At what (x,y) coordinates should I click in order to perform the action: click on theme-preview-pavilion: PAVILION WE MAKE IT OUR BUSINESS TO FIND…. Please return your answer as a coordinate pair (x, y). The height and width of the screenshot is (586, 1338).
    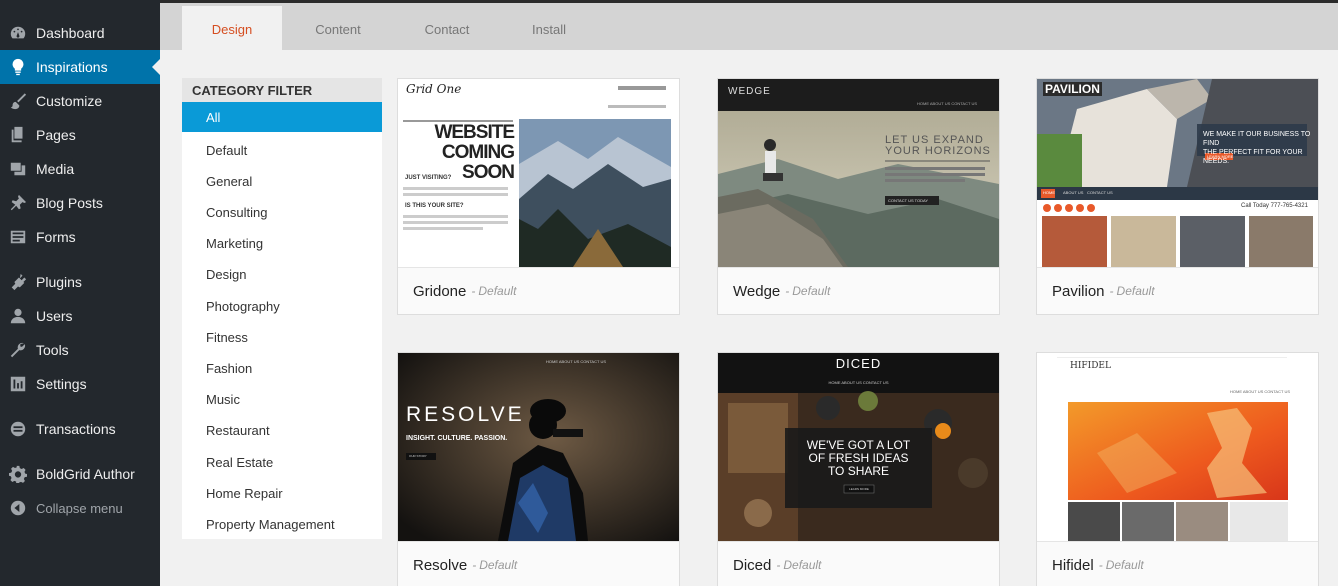
    Looking at the image, I should click on (1177, 173).